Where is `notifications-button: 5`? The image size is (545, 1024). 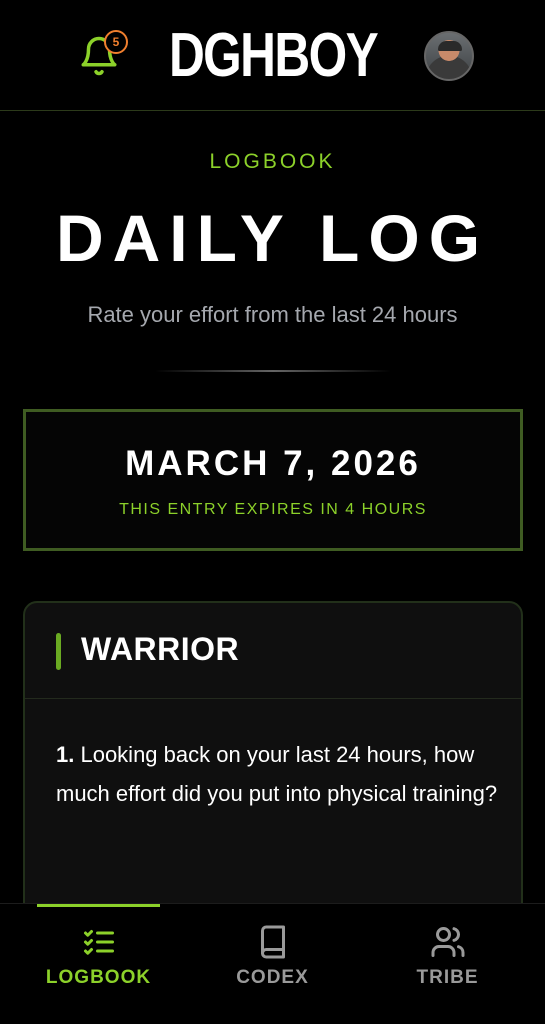
notifications-button: 5 is located at coordinates (102, 55).